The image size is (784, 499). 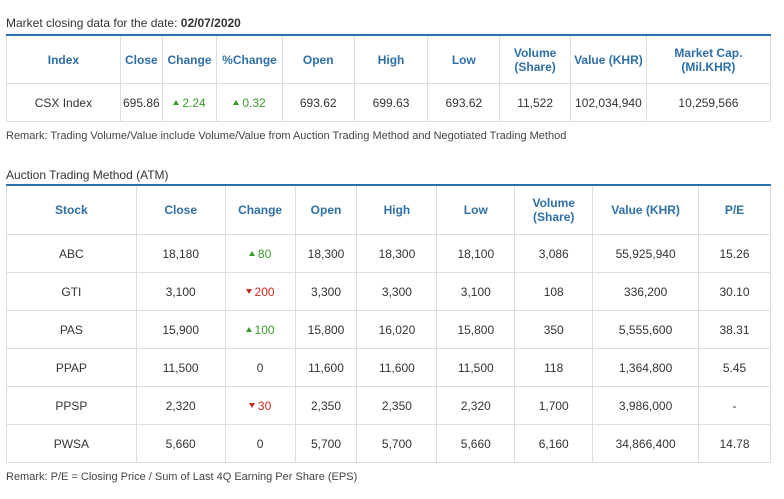 What do you see at coordinates (254, 102) in the screenshot?
I see `index-pct-change: 0.32` at bounding box center [254, 102].